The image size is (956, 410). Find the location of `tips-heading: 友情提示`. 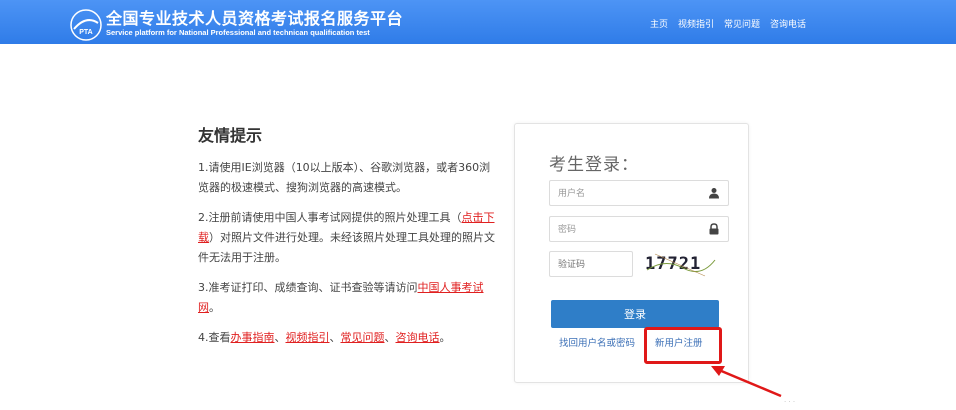

tips-heading: 友情提示 is located at coordinates (230, 135).